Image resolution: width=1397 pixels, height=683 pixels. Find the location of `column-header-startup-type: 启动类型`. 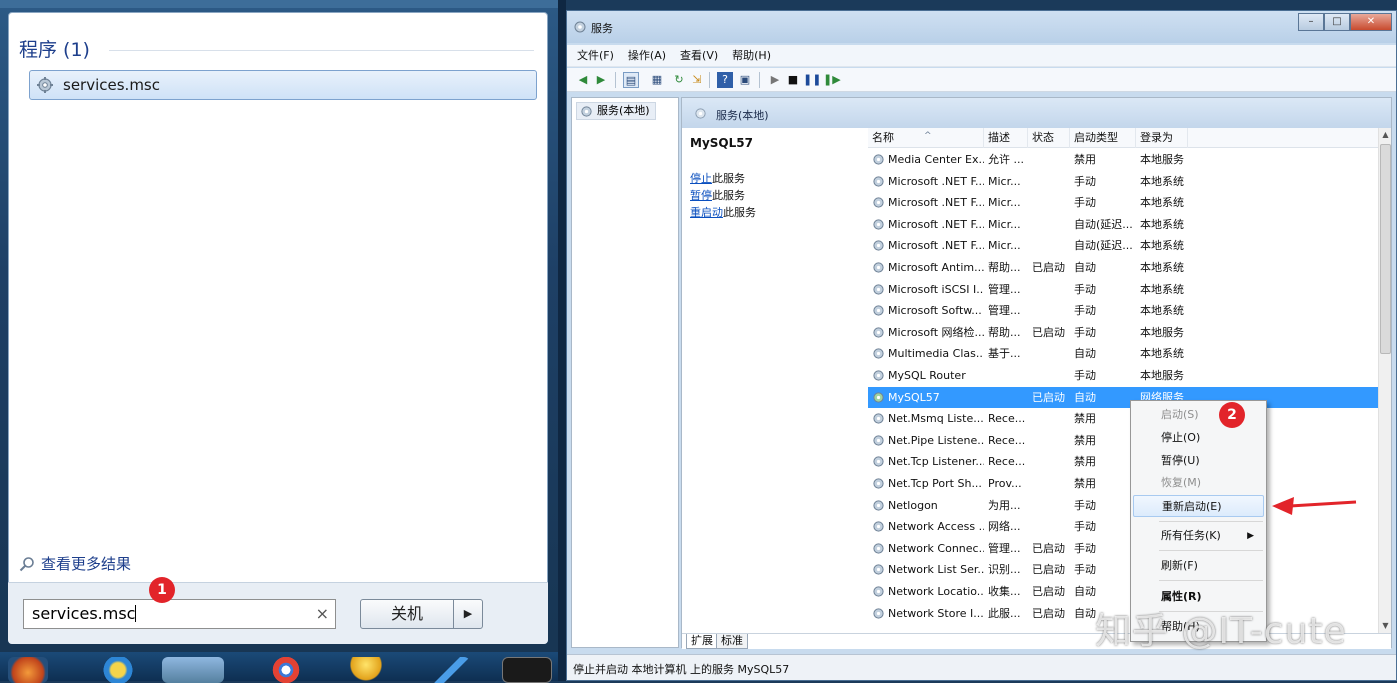

column-header-startup-type: 启动类型 is located at coordinates (1103, 138).